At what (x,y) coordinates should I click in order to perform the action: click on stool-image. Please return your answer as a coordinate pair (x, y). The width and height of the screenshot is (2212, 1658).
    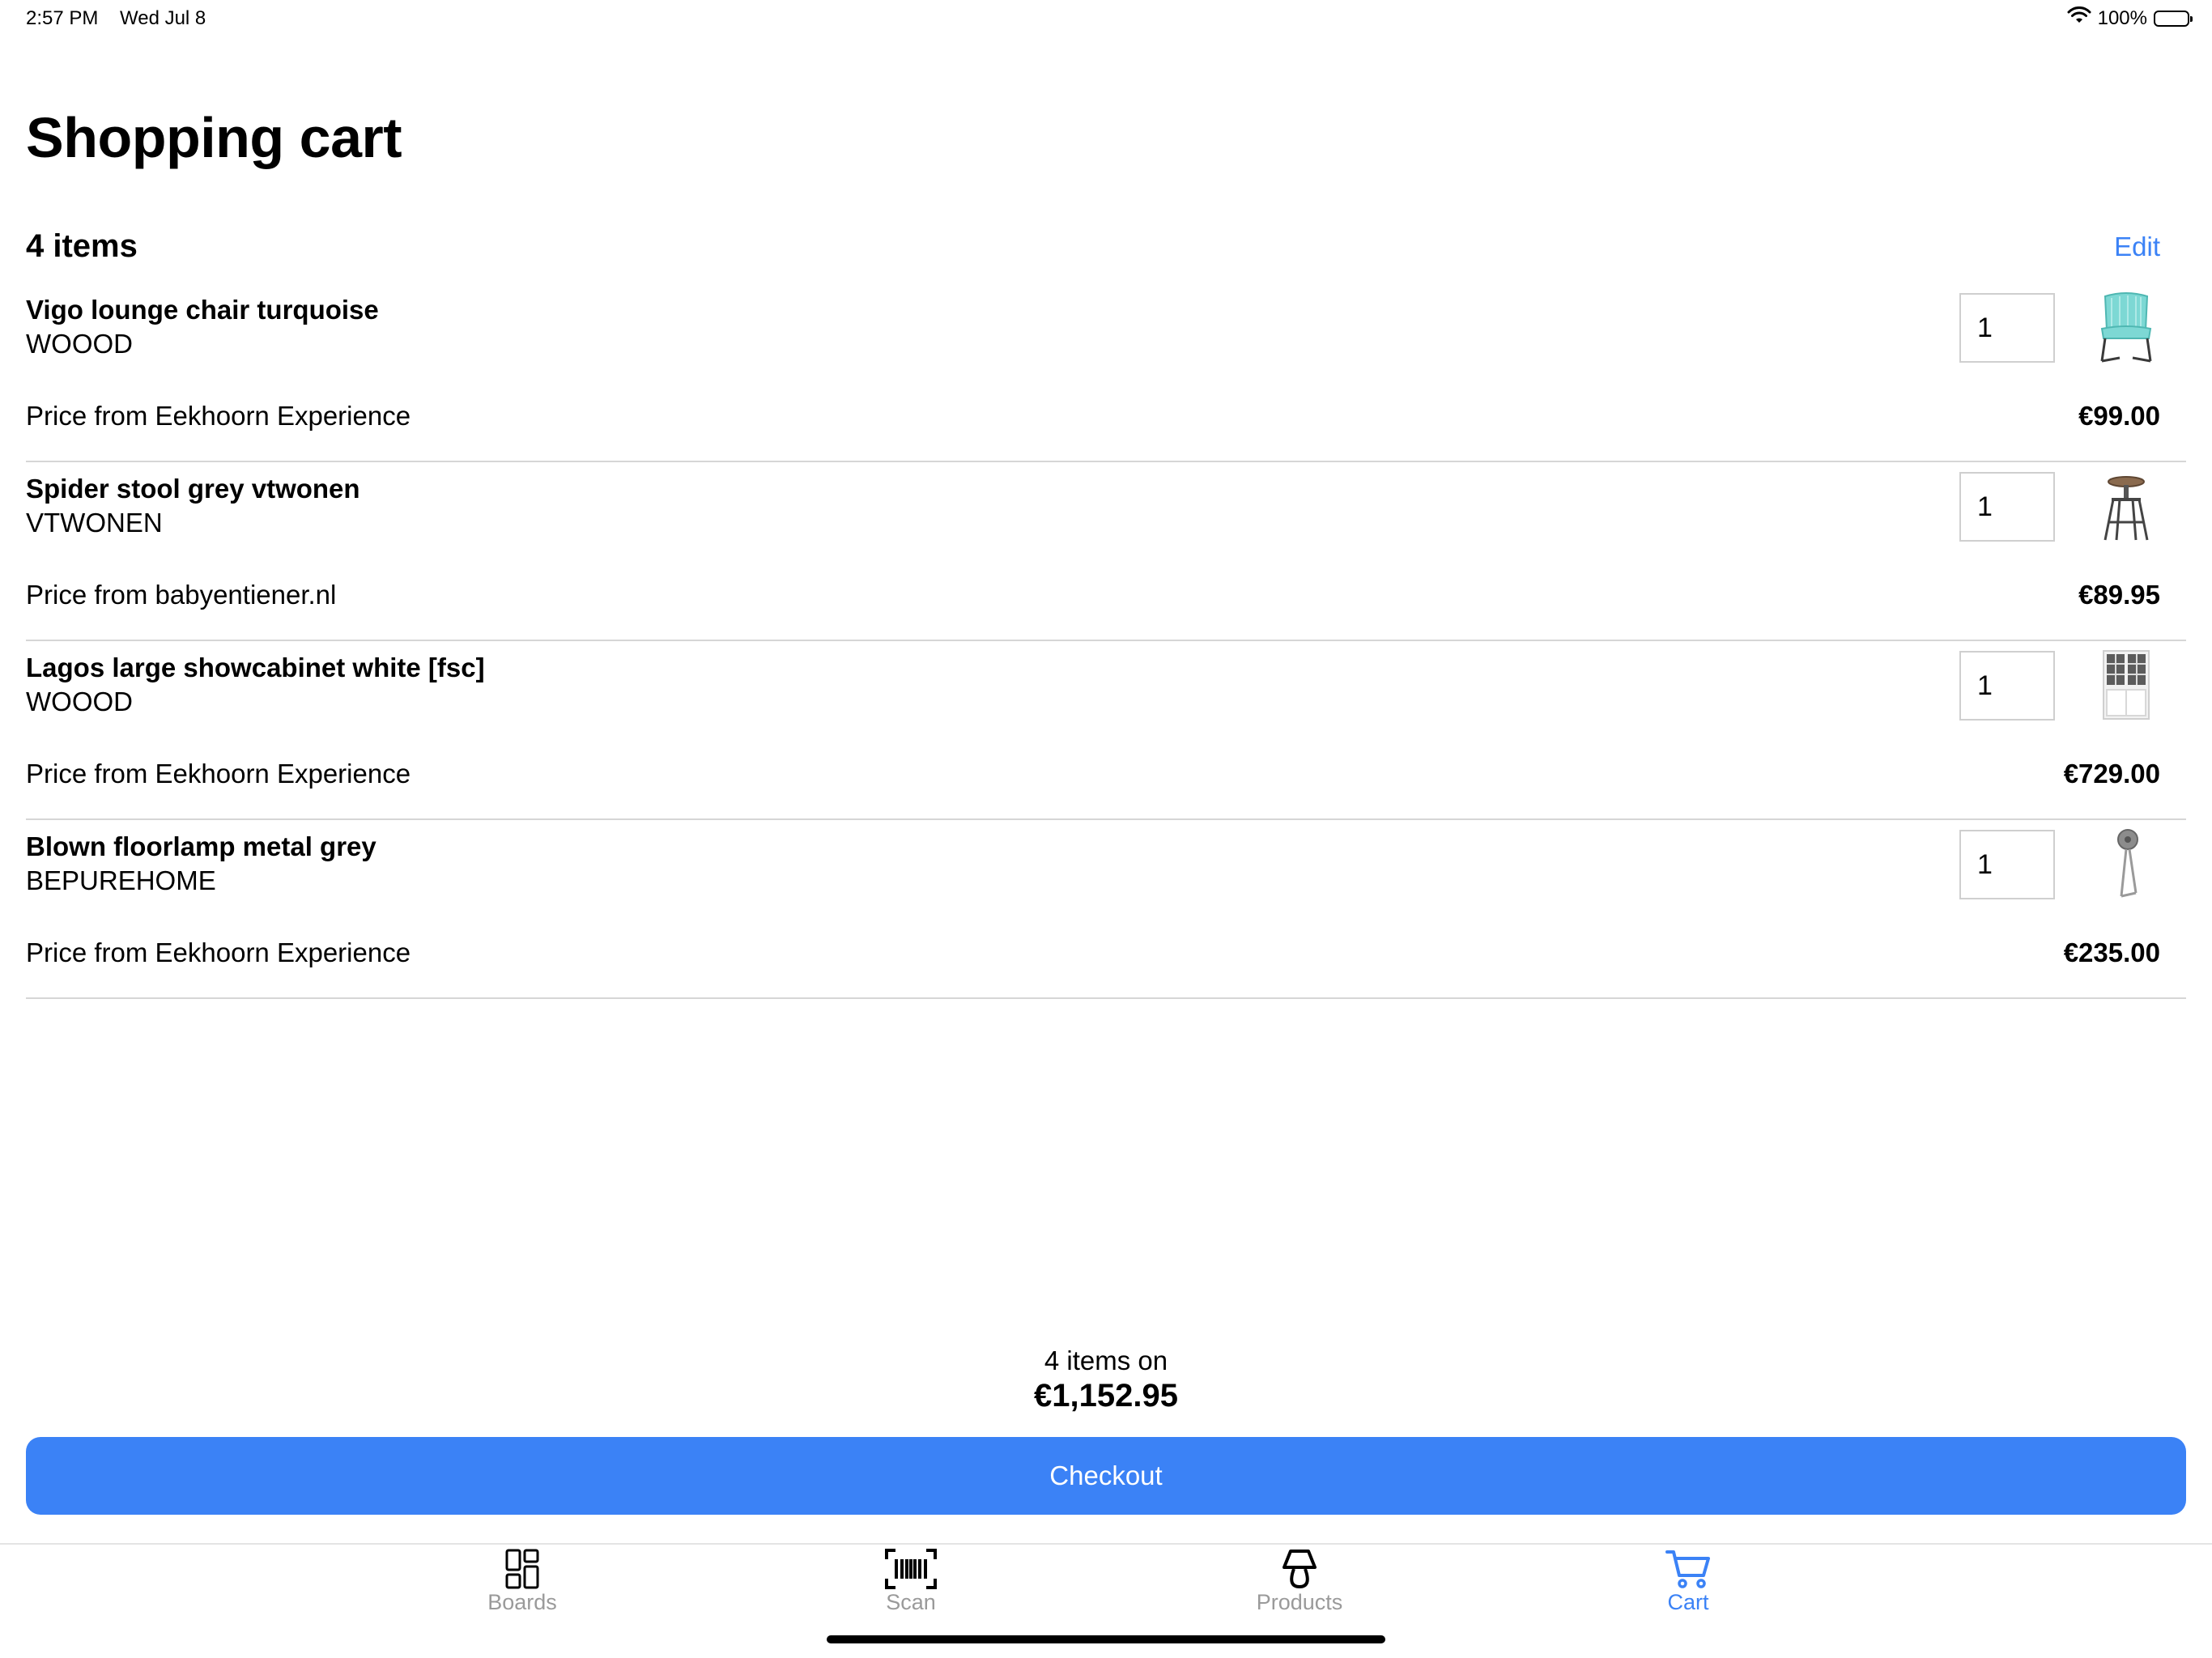
    Looking at the image, I should click on (2127, 508).